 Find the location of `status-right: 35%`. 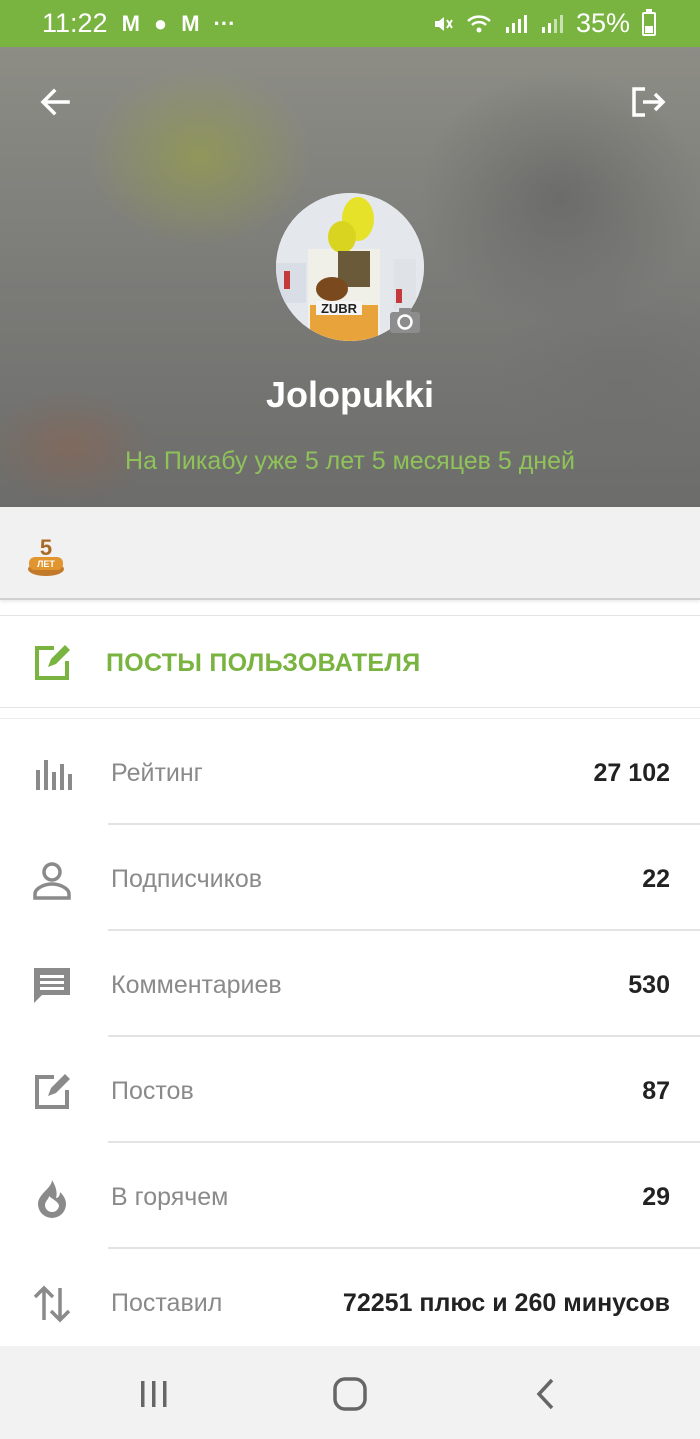

status-right: 35% is located at coordinates (544, 23).